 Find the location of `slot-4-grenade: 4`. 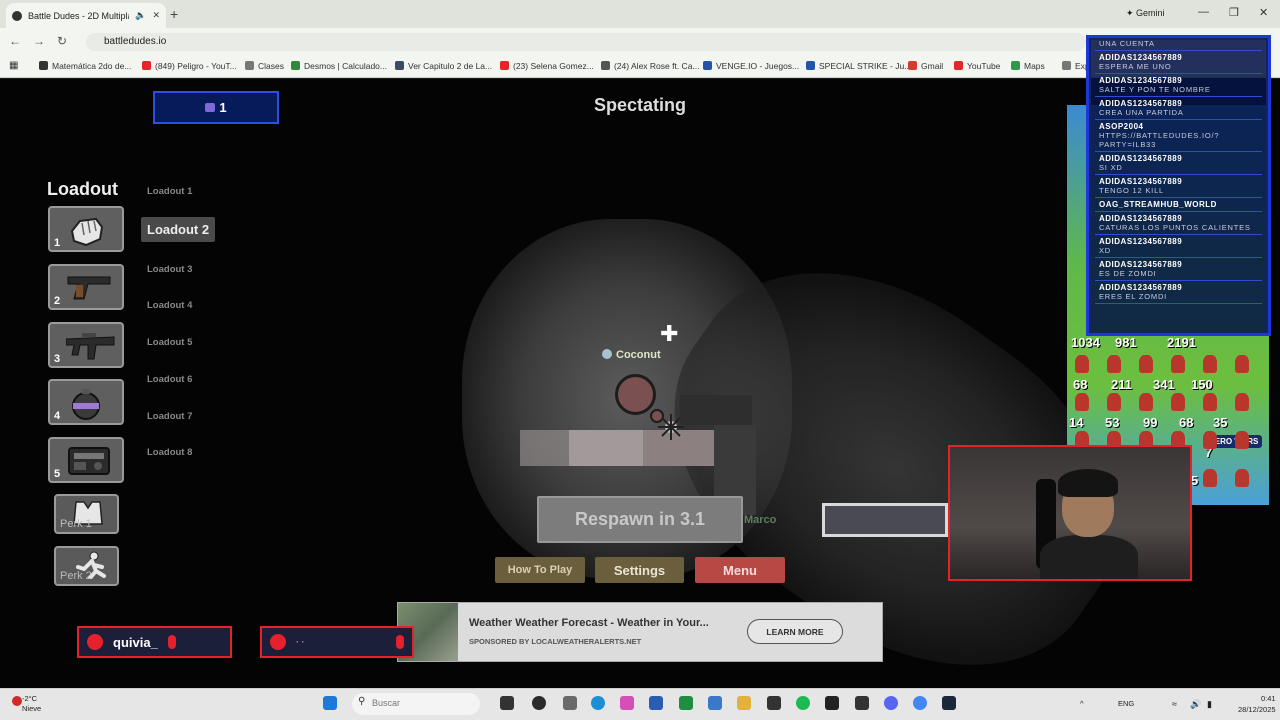

slot-4-grenade: 4 is located at coordinates (86, 402).